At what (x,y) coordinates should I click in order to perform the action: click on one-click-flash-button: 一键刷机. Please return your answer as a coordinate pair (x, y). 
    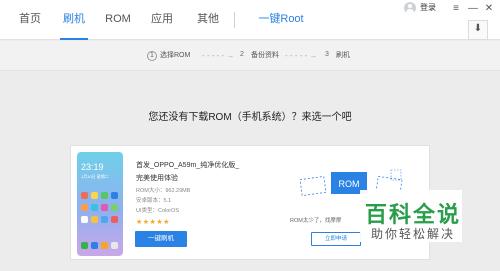
    Looking at the image, I should click on (161, 239).